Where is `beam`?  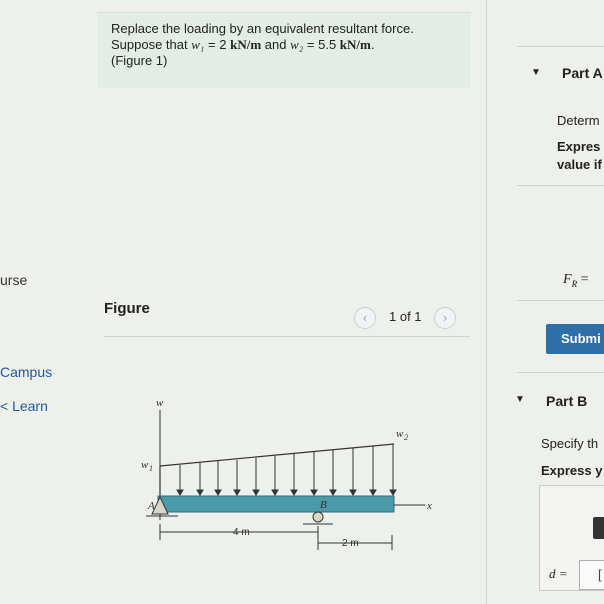
beam is located at coordinates (276, 504).